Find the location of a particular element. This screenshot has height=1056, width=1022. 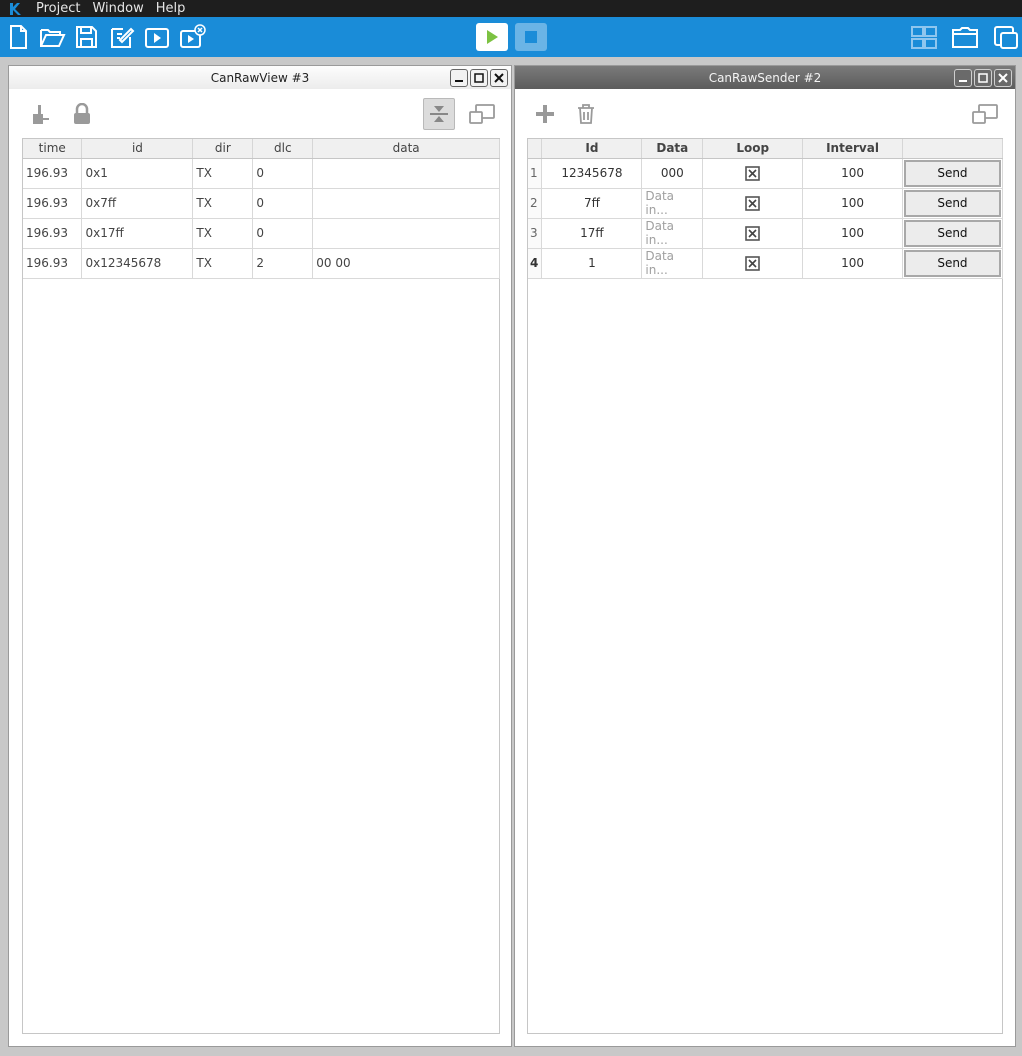

menu-help: Help is located at coordinates (171, 8).